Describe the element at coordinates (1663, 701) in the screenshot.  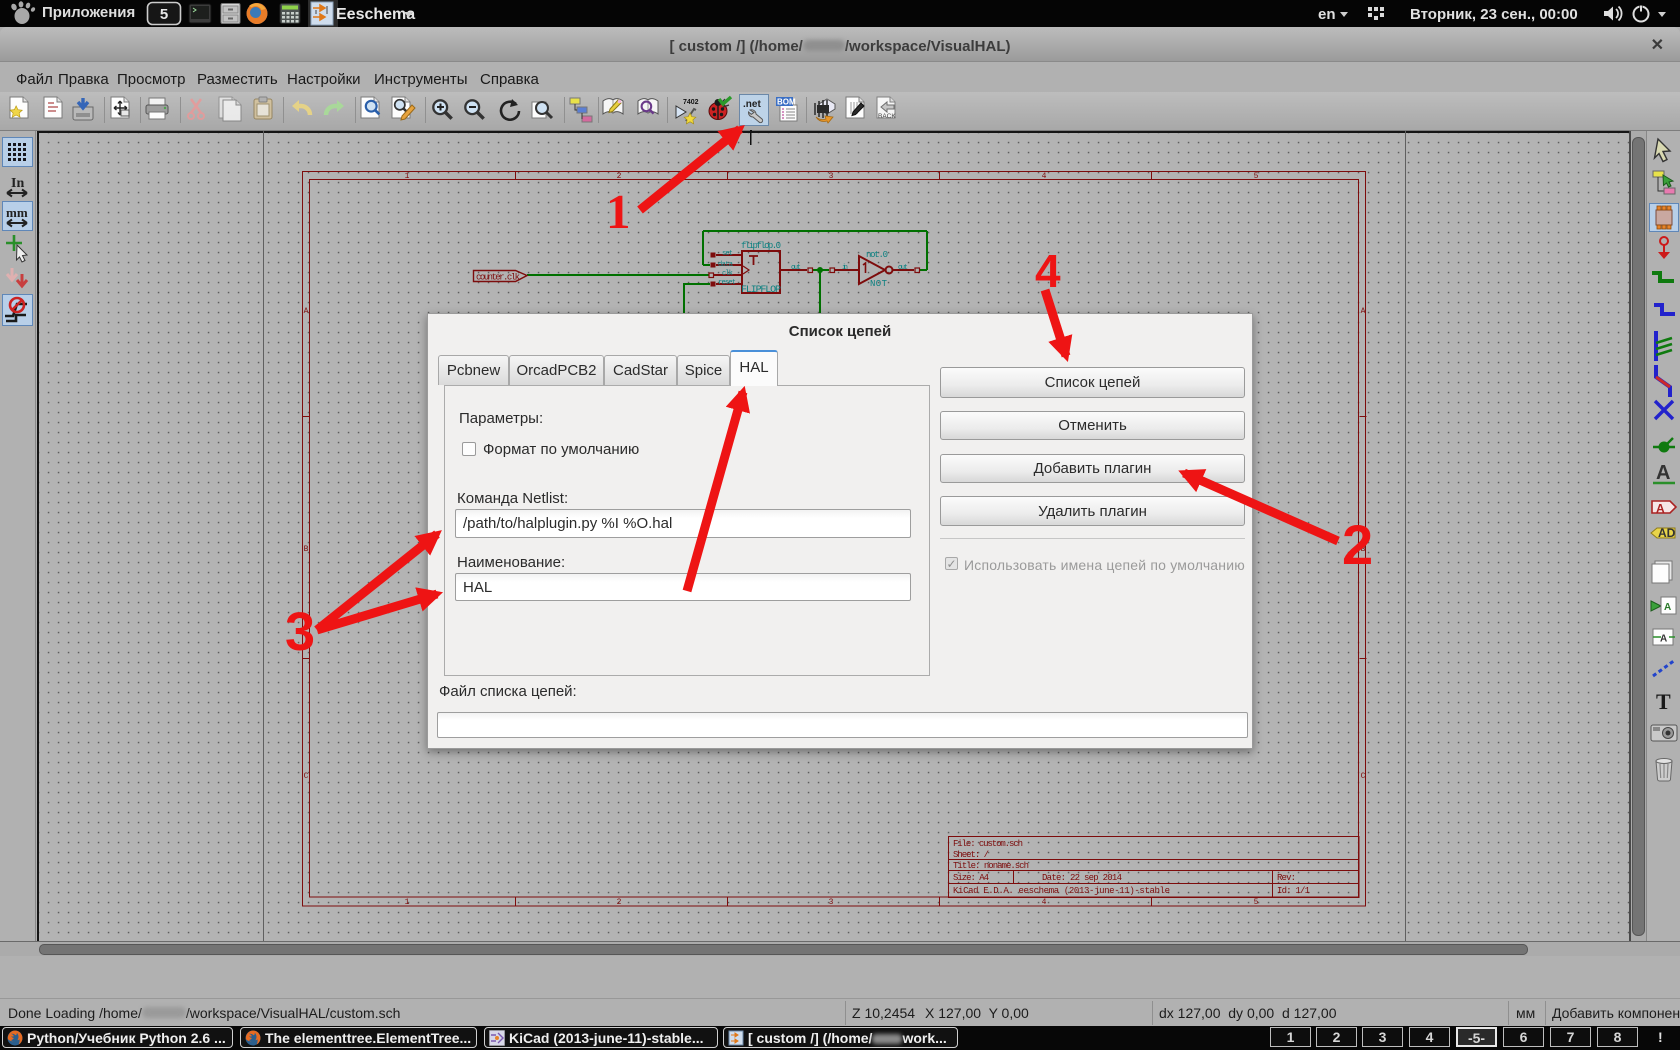
I see `svg-text: T` at that location.